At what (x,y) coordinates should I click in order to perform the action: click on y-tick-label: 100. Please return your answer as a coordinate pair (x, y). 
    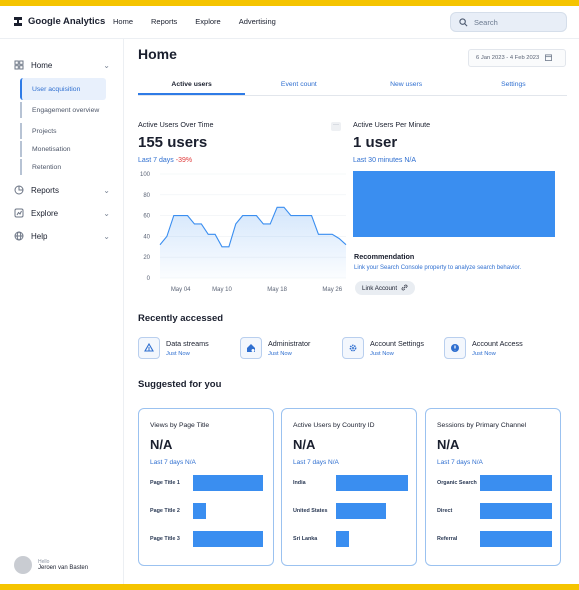
    Looking at the image, I should click on (145, 175).